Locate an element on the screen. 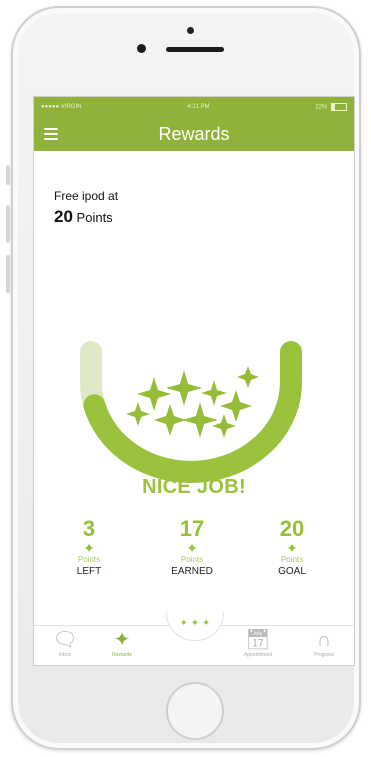 Image resolution: width=371 pixels, height=757 pixels. tab-progress: ∩ Progress is located at coordinates (324, 643).